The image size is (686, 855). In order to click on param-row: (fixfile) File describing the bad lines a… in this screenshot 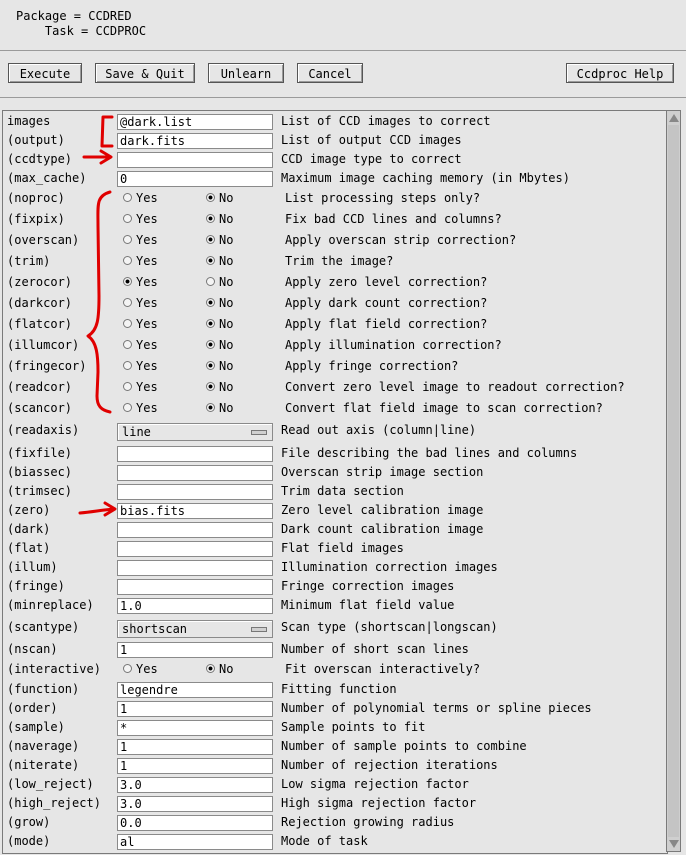, I will do `click(335, 453)`.